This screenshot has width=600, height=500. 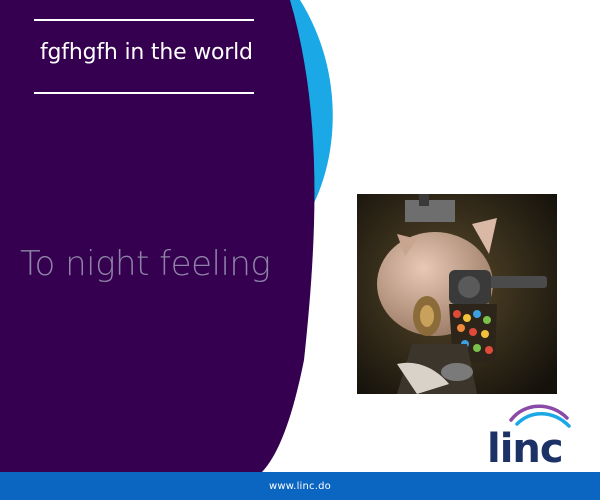 I want to click on headline-top-rule, so click(x=144, y=20).